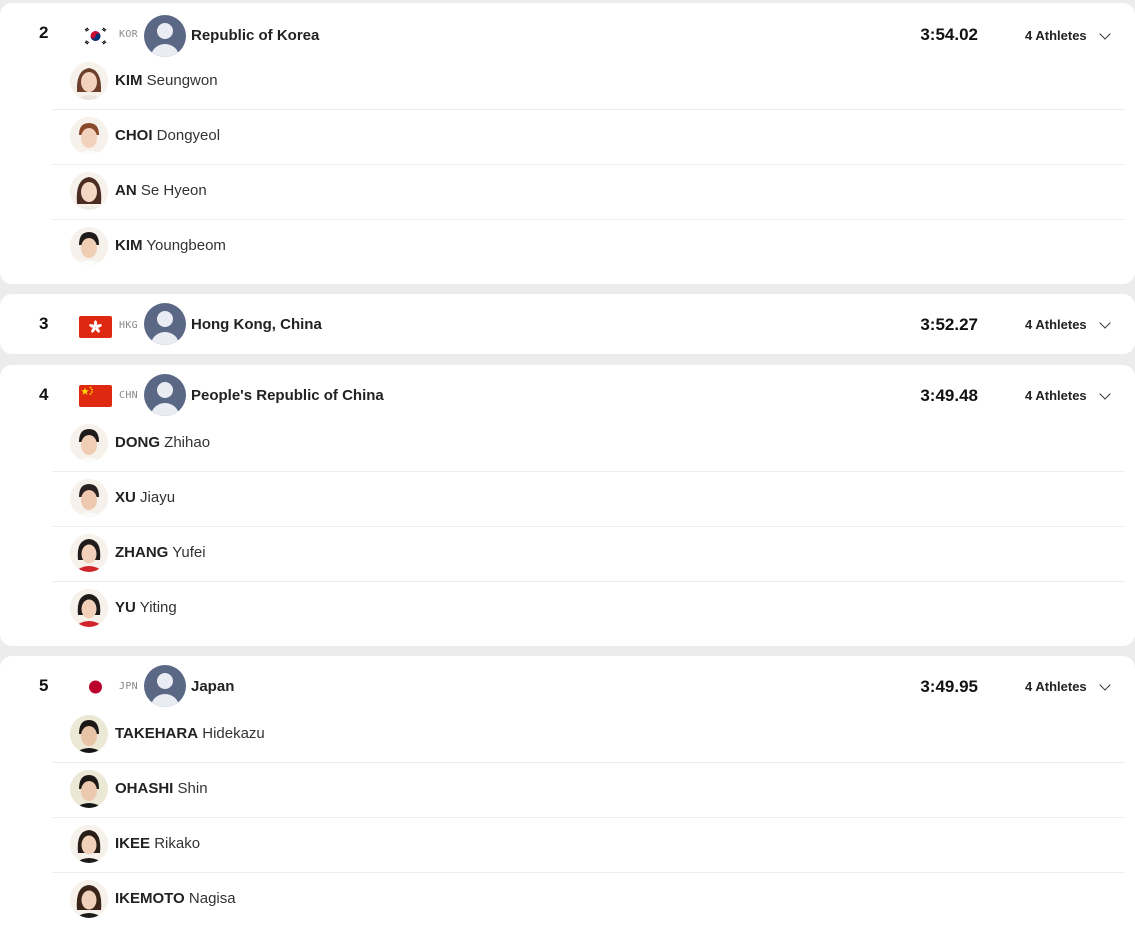  What do you see at coordinates (588, 790) in the screenshot?
I see `athlete-row: OHASHI Shin` at bounding box center [588, 790].